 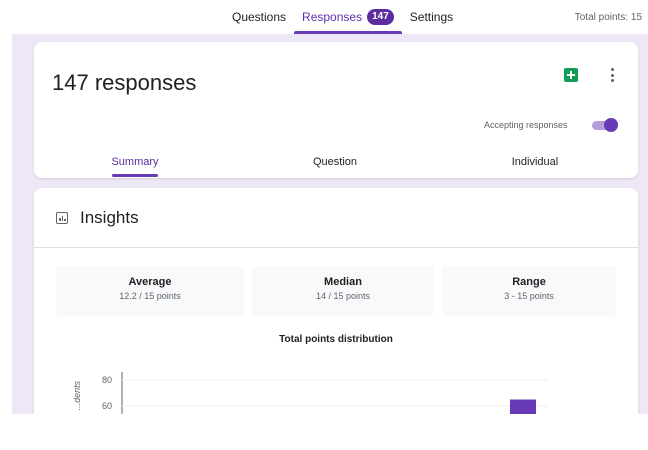 I want to click on tab-summary: Summary, so click(x=135, y=162).